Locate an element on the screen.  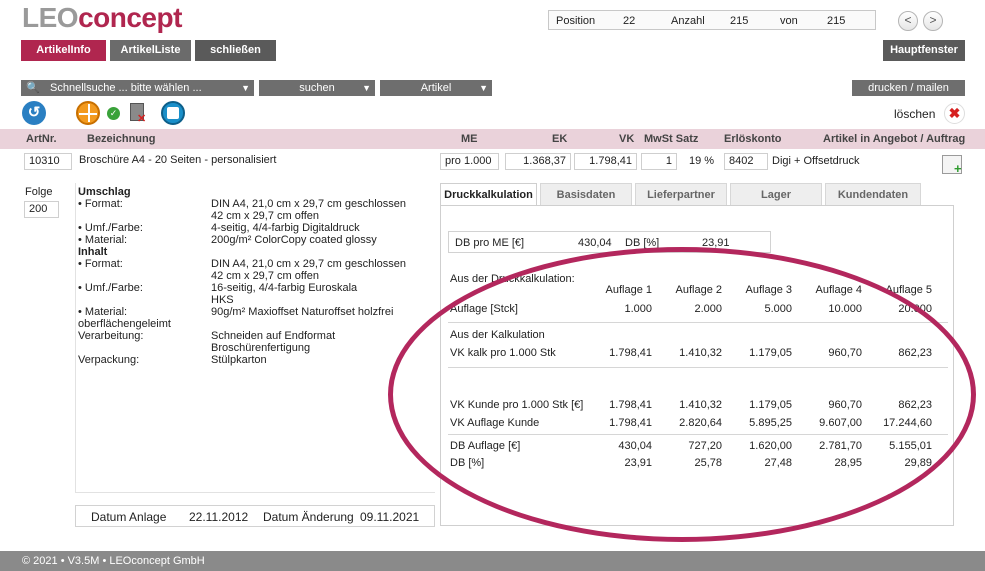
folge-field: 200 is located at coordinates (41, 209).